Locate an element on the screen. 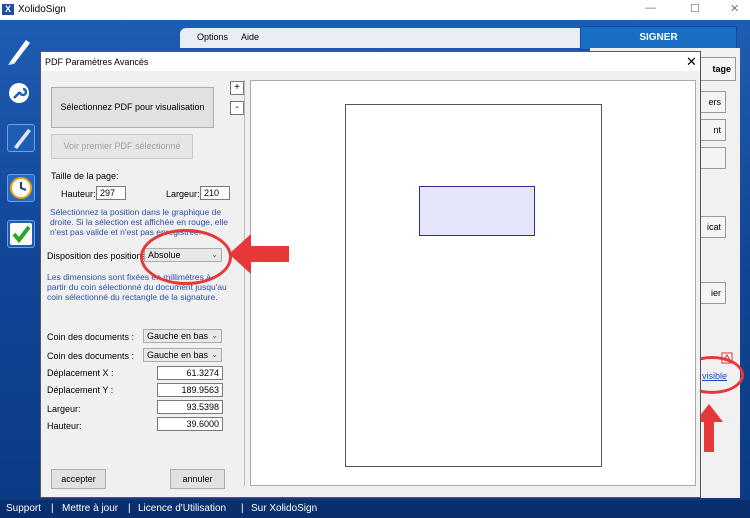  accept-button: accepter is located at coordinates (78, 479).